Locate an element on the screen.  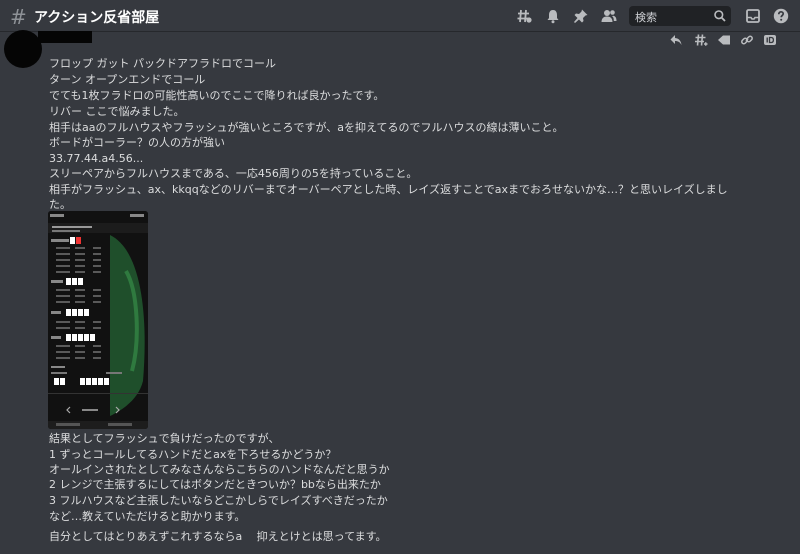
message-line: フロップ ガット パックドアフラドロでコール is located at coordinates (162, 63).